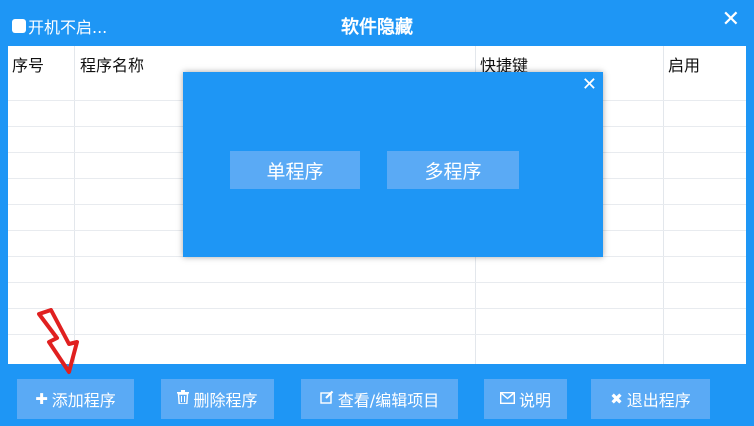 This screenshot has height=426, width=754. I want to click on title-bar: 开机不启... 软件隐藏 ✕, so click(377, 23).